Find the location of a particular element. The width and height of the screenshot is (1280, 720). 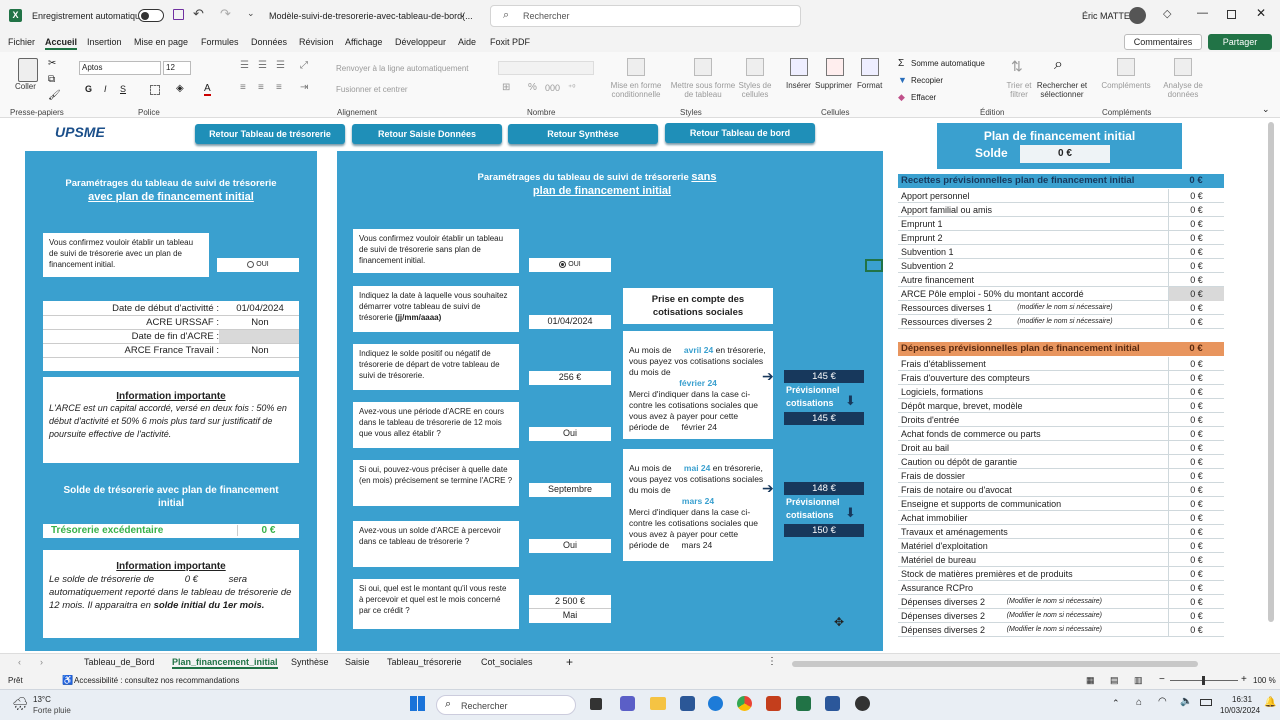

row-label: Achat immobilier is located at coordinates (934, 518).